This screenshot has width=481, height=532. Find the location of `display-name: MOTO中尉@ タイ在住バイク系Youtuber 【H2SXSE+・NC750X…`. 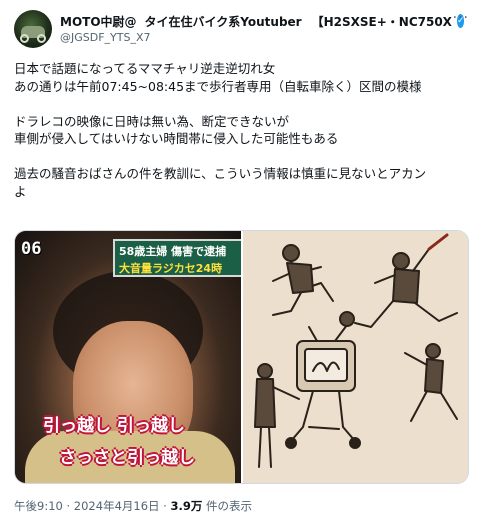

display-name: MOTO中尉@ タイ在住バイク系Youtuber 【H2SXSE+・NC750X… is located at coordinates (262, 21).